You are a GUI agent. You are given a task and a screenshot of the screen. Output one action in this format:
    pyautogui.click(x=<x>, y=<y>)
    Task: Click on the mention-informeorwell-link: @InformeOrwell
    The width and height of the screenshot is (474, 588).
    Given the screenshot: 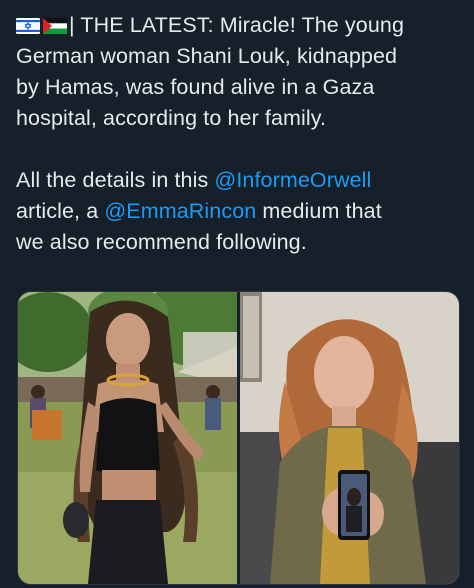 What is the action you would take?
    pyautogui.click(x=292, y=180)
    